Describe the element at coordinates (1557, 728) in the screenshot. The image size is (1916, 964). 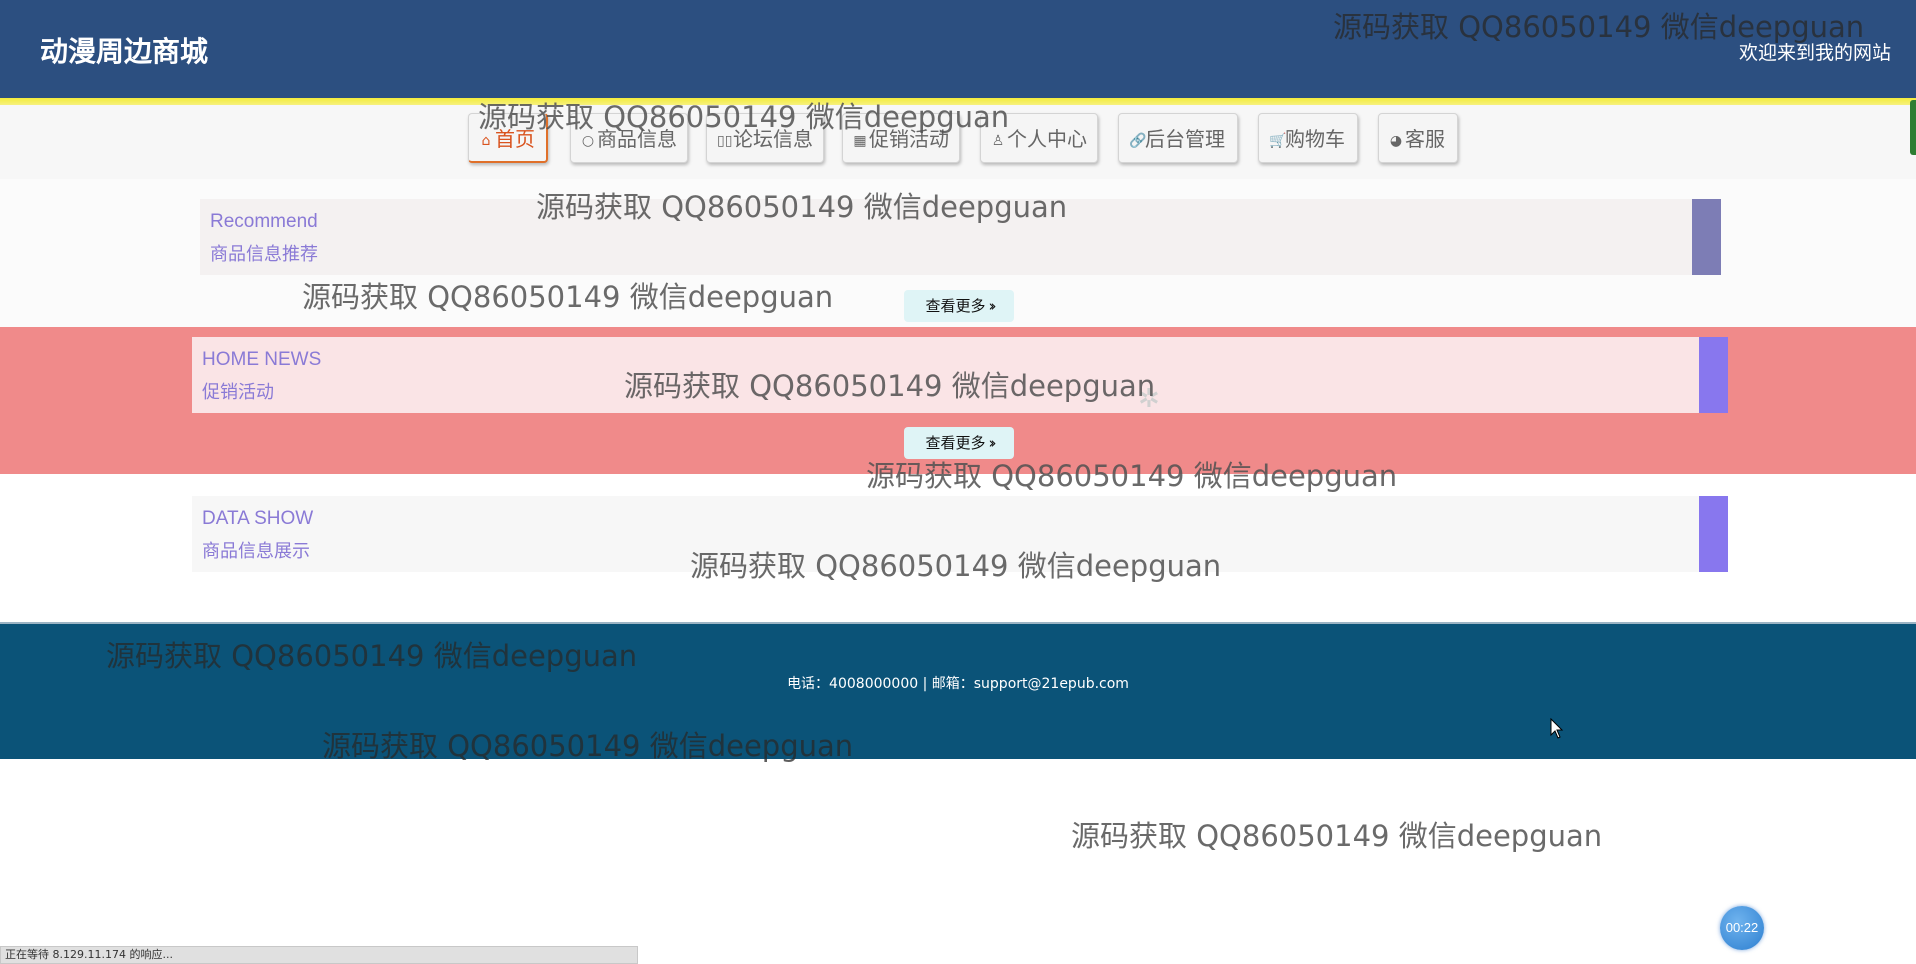
I see `mouse-cursor-icon` at that location.